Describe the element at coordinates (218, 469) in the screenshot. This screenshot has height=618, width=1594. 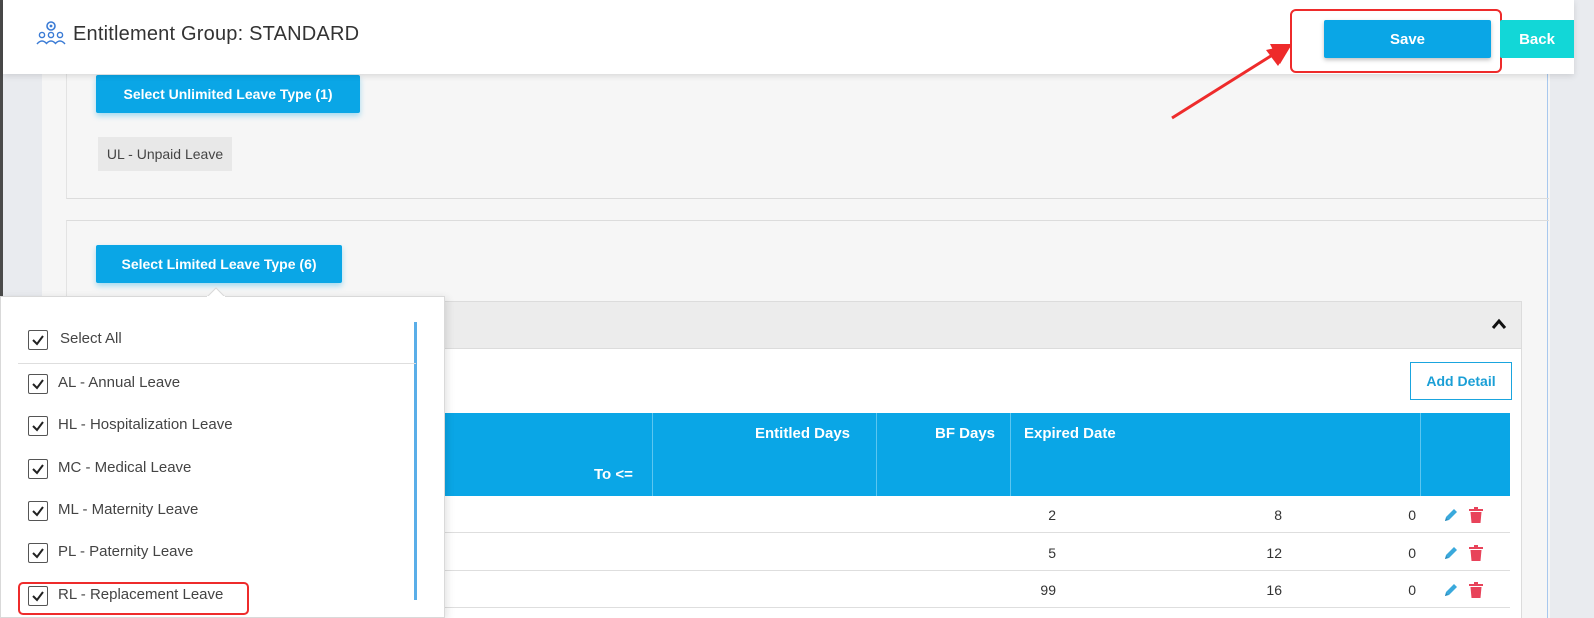
I see `leave-option: MC - Medical Leave` at that location.